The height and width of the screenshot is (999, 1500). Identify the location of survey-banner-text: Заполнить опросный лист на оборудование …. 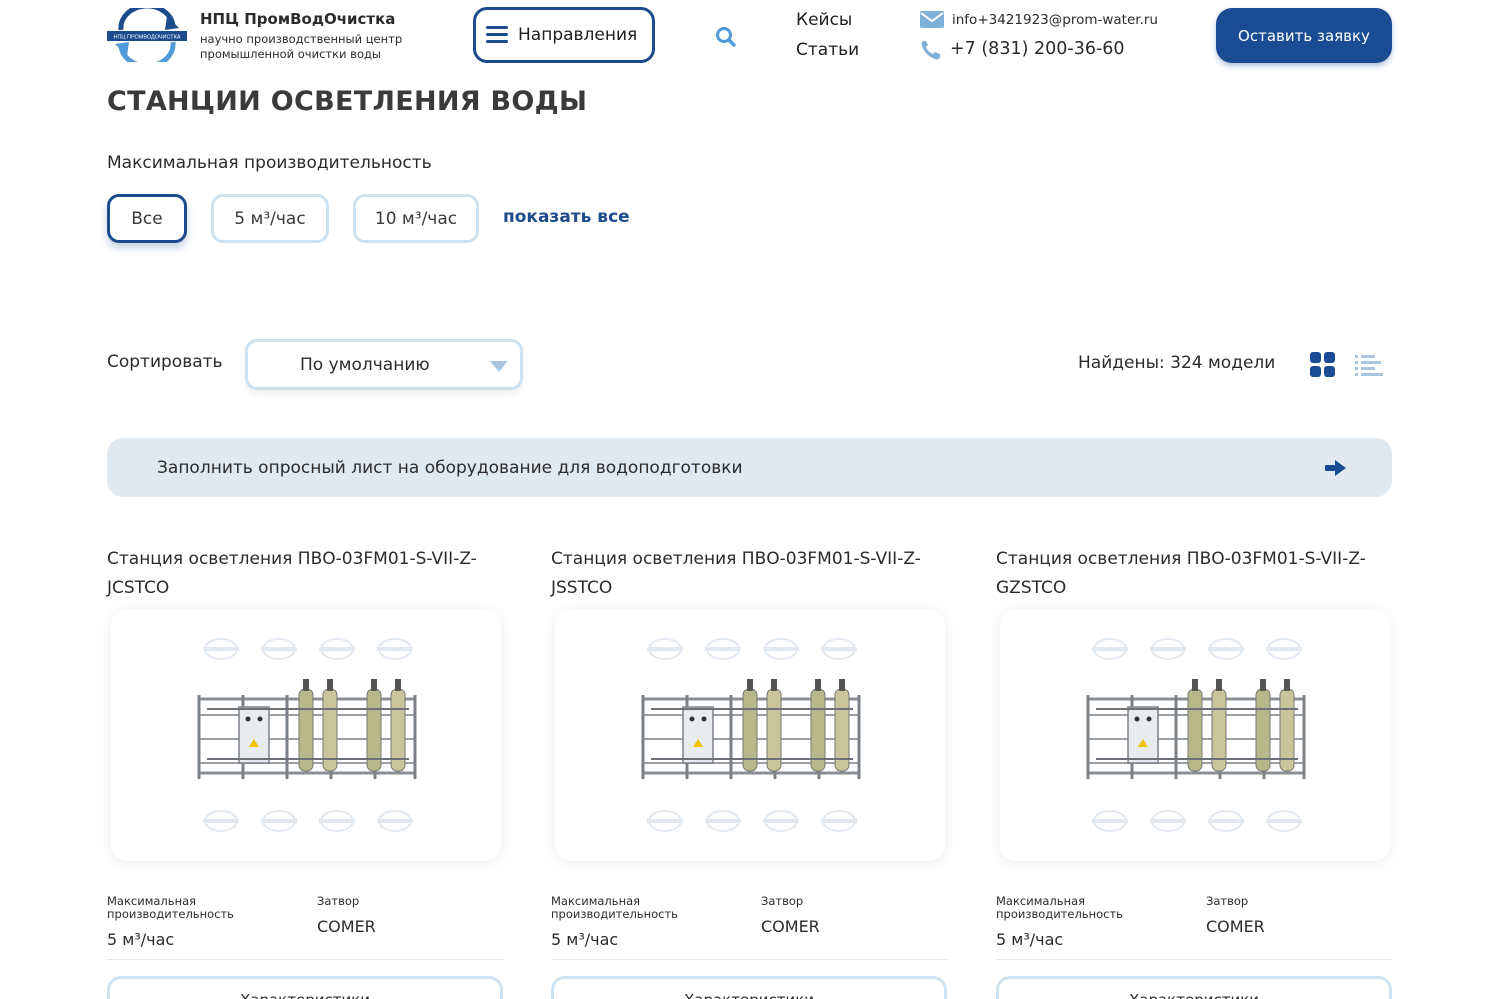
(450, 467).